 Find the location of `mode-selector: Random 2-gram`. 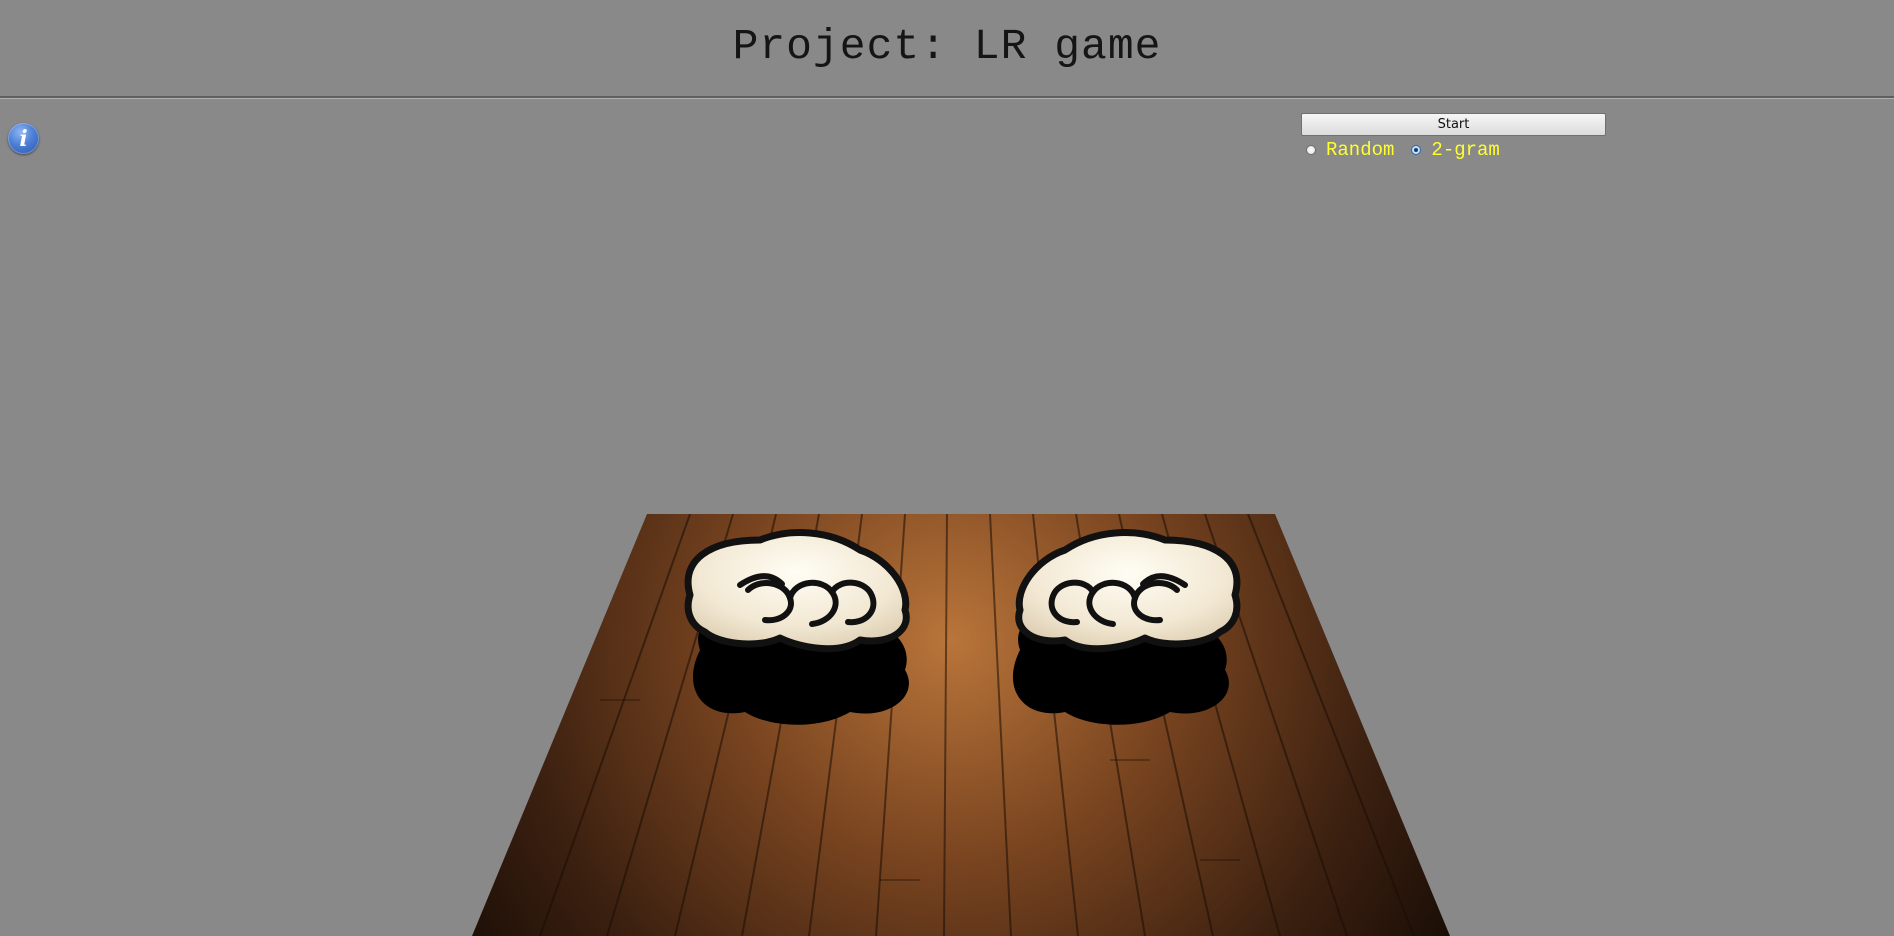

mode-selector: Random 2-gram is located at coordinates (1453, 150).